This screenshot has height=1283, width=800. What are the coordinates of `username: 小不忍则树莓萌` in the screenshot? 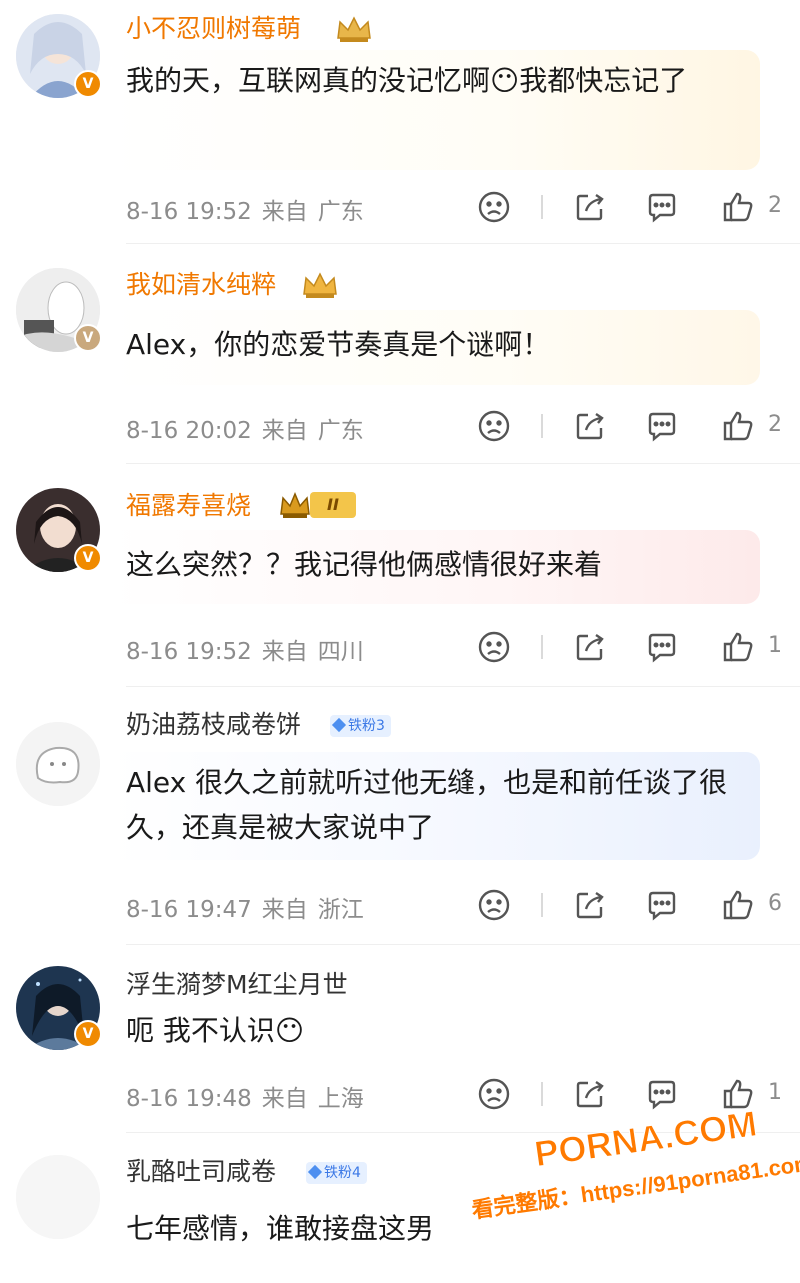 It's located at (213, 29).